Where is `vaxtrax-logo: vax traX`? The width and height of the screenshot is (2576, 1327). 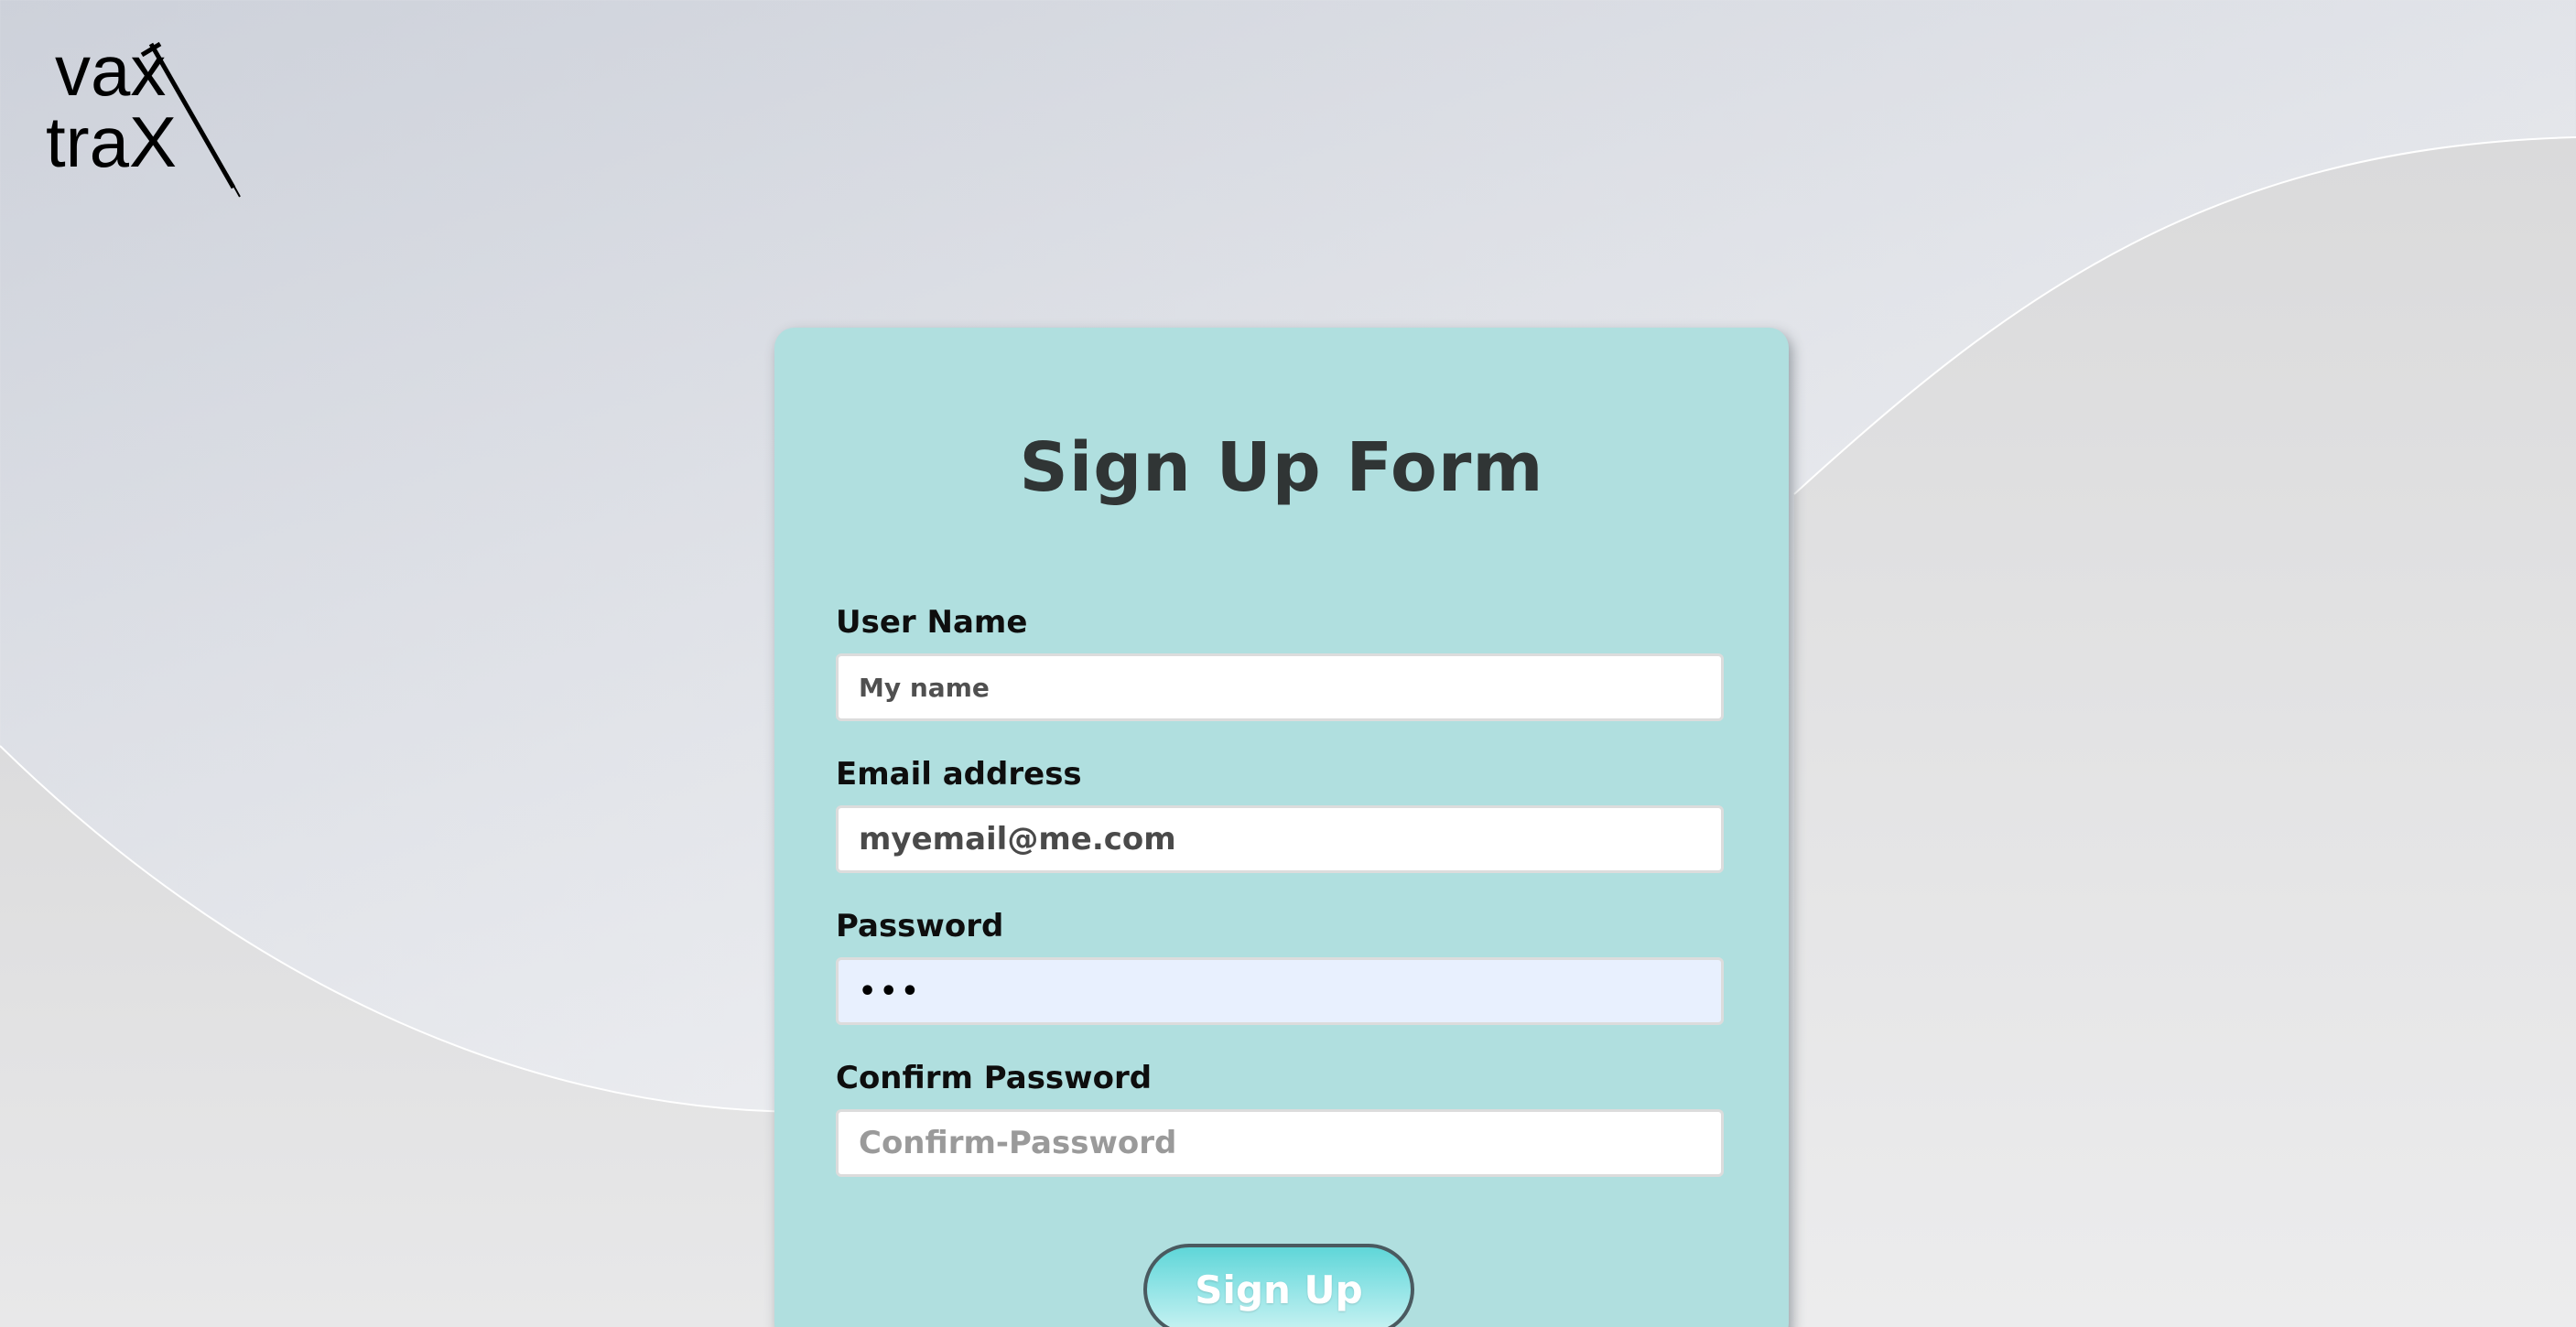 vaxtrax-logo: vax traX is located at coordinates (144, 117).